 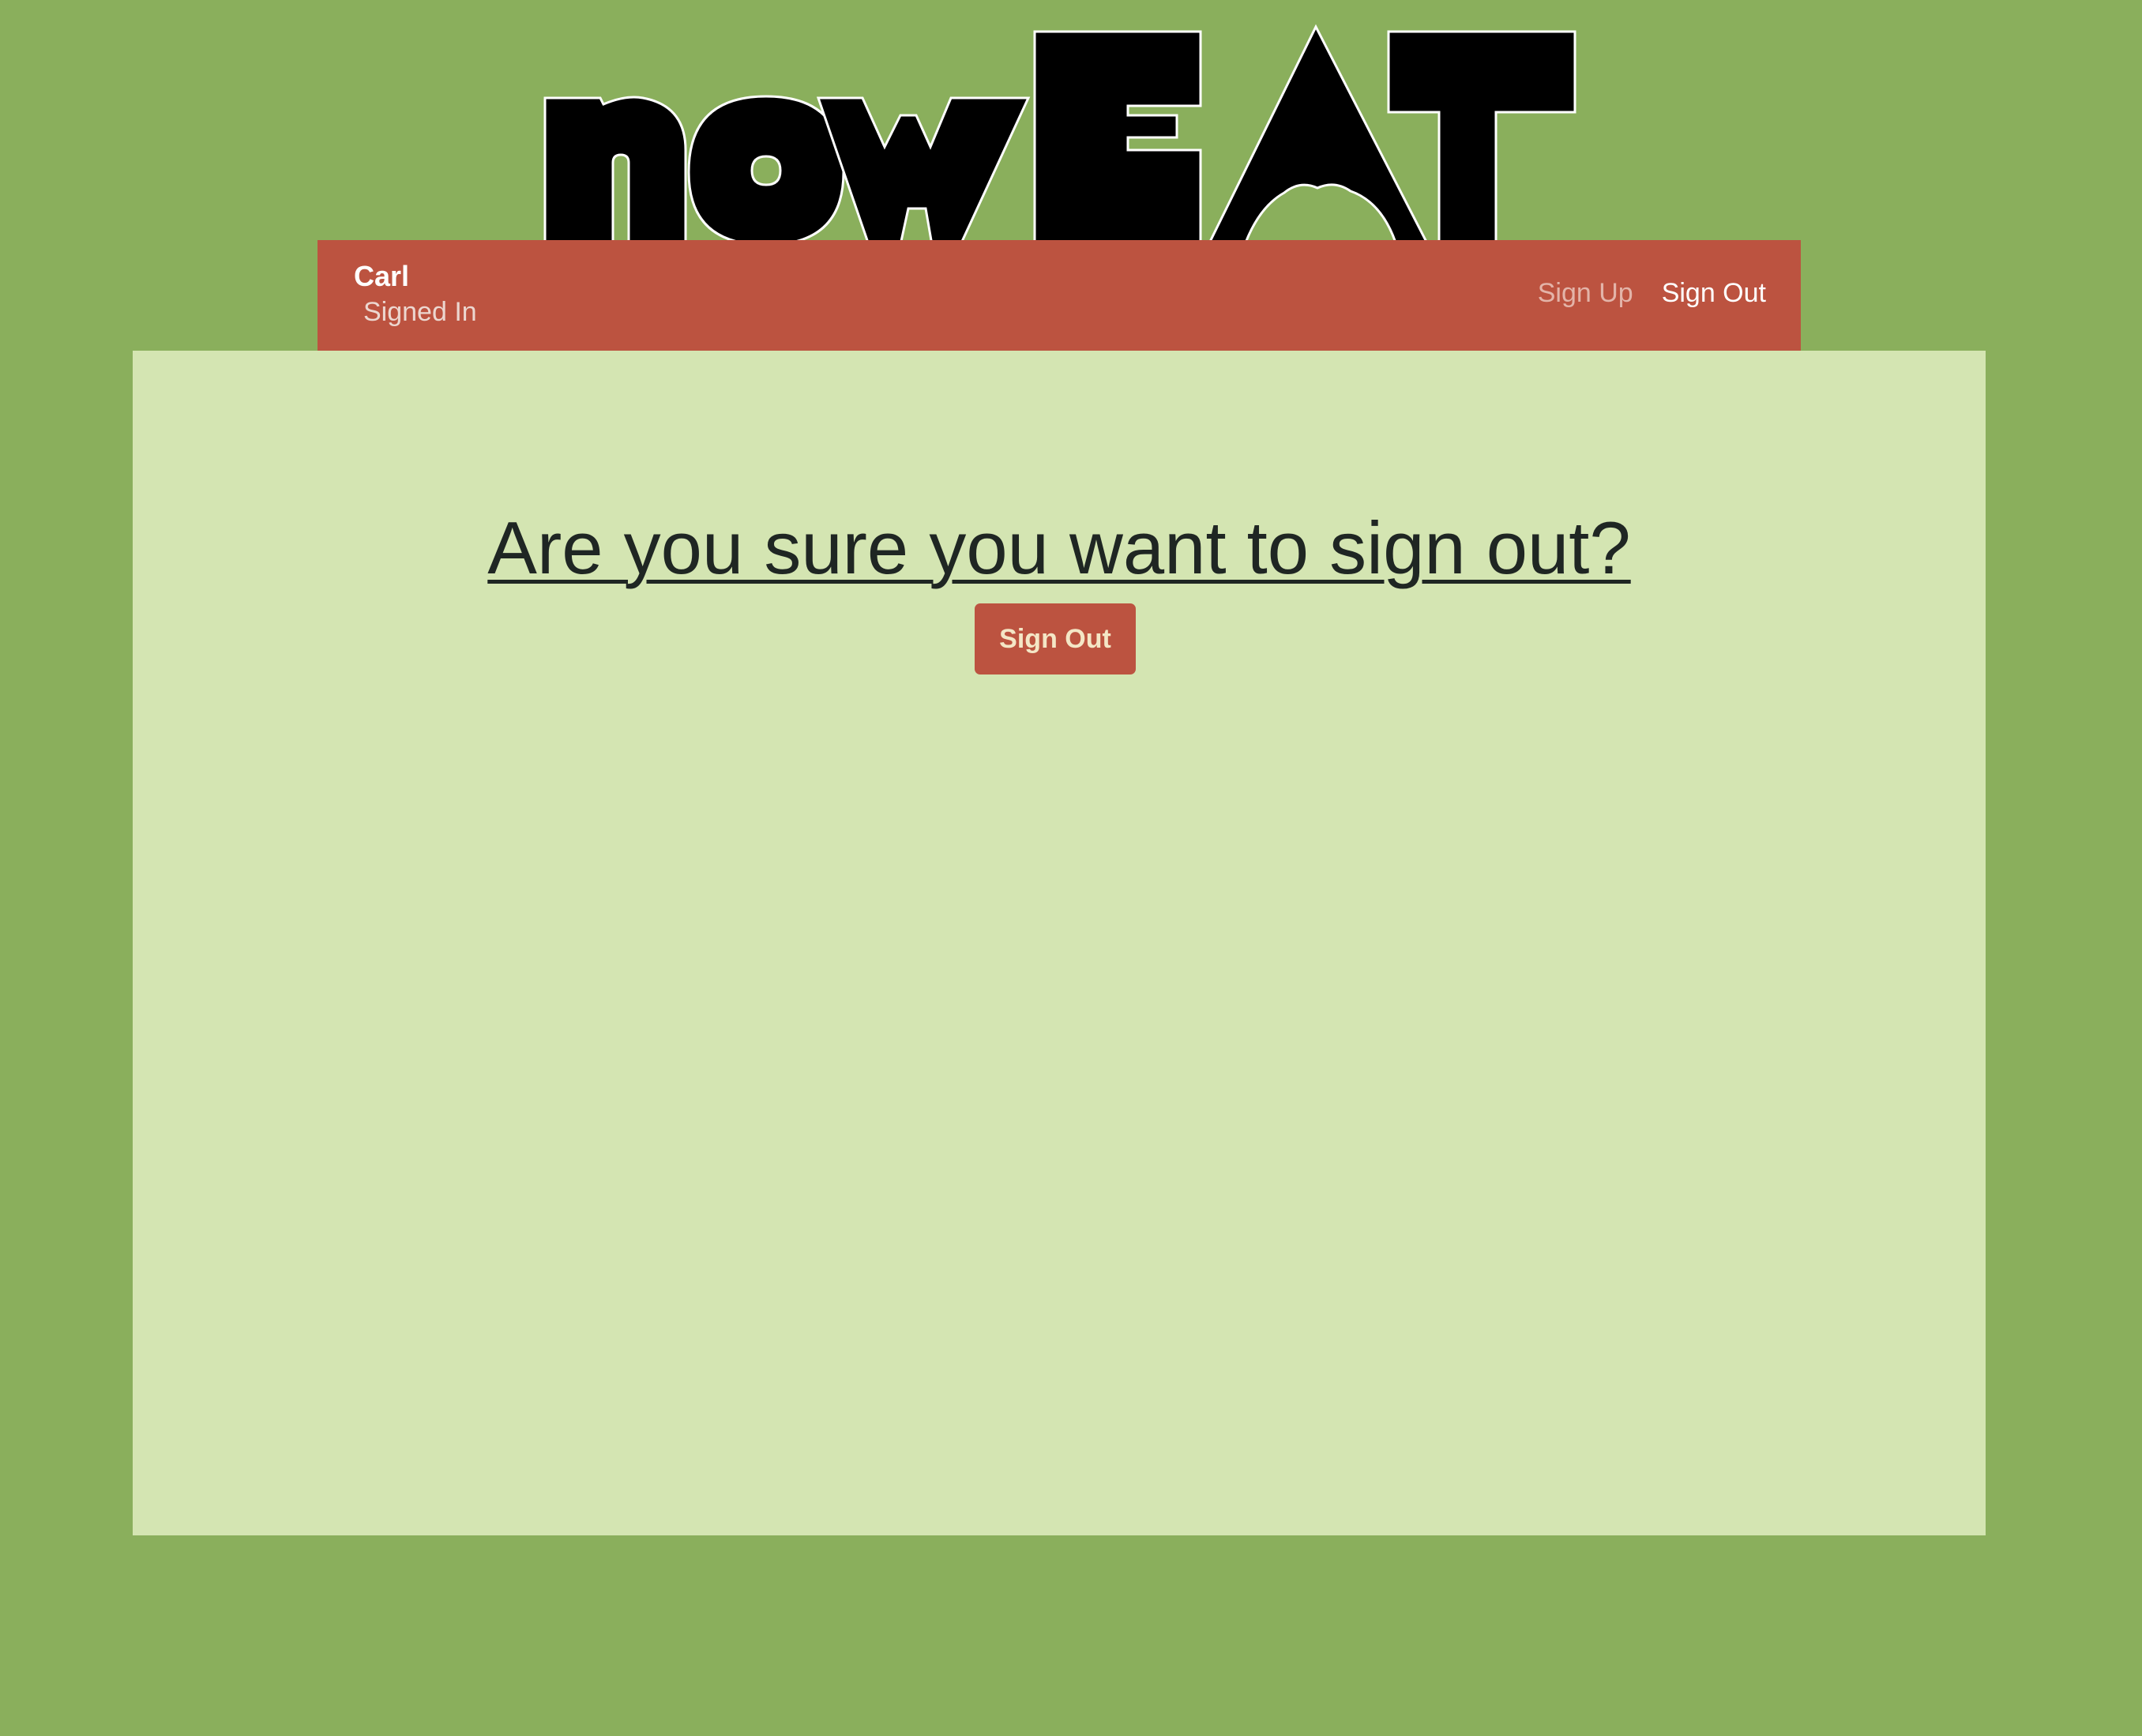 What do you see at coordinates (1055, 638) in the screenshot?
I see `signout-button: Sign Out` at bounding box center [1055, 638].